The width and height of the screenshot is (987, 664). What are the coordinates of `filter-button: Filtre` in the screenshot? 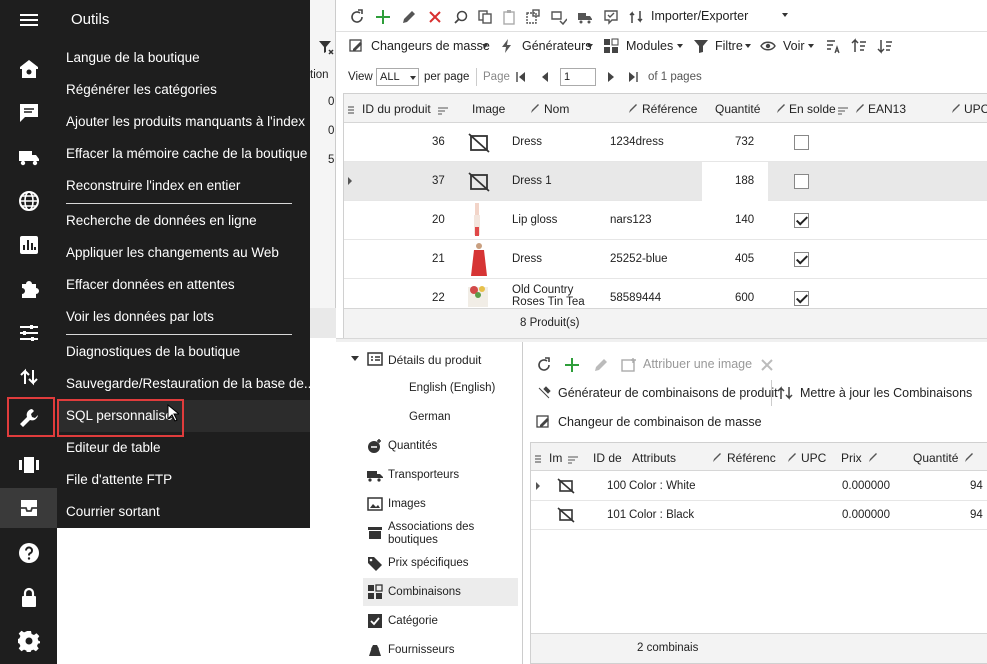 It's located at (729, 46).